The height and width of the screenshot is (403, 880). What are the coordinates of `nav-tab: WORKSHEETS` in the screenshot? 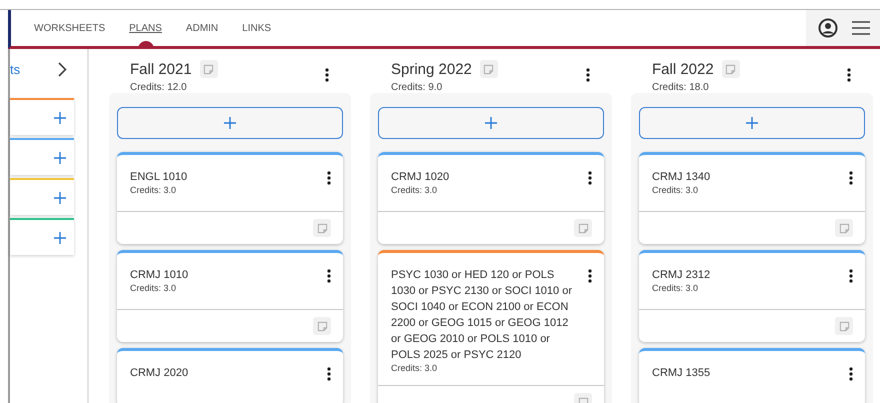 It's located at (70, 28).